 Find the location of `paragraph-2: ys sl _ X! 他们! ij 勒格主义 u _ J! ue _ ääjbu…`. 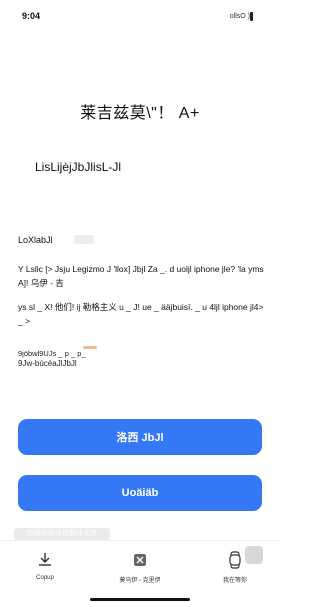

paragraph-2: ys sl _ X! 他们! ij 勒格主义 u _ J! ue _ ääjbu… is located at coordinates (141, 314).